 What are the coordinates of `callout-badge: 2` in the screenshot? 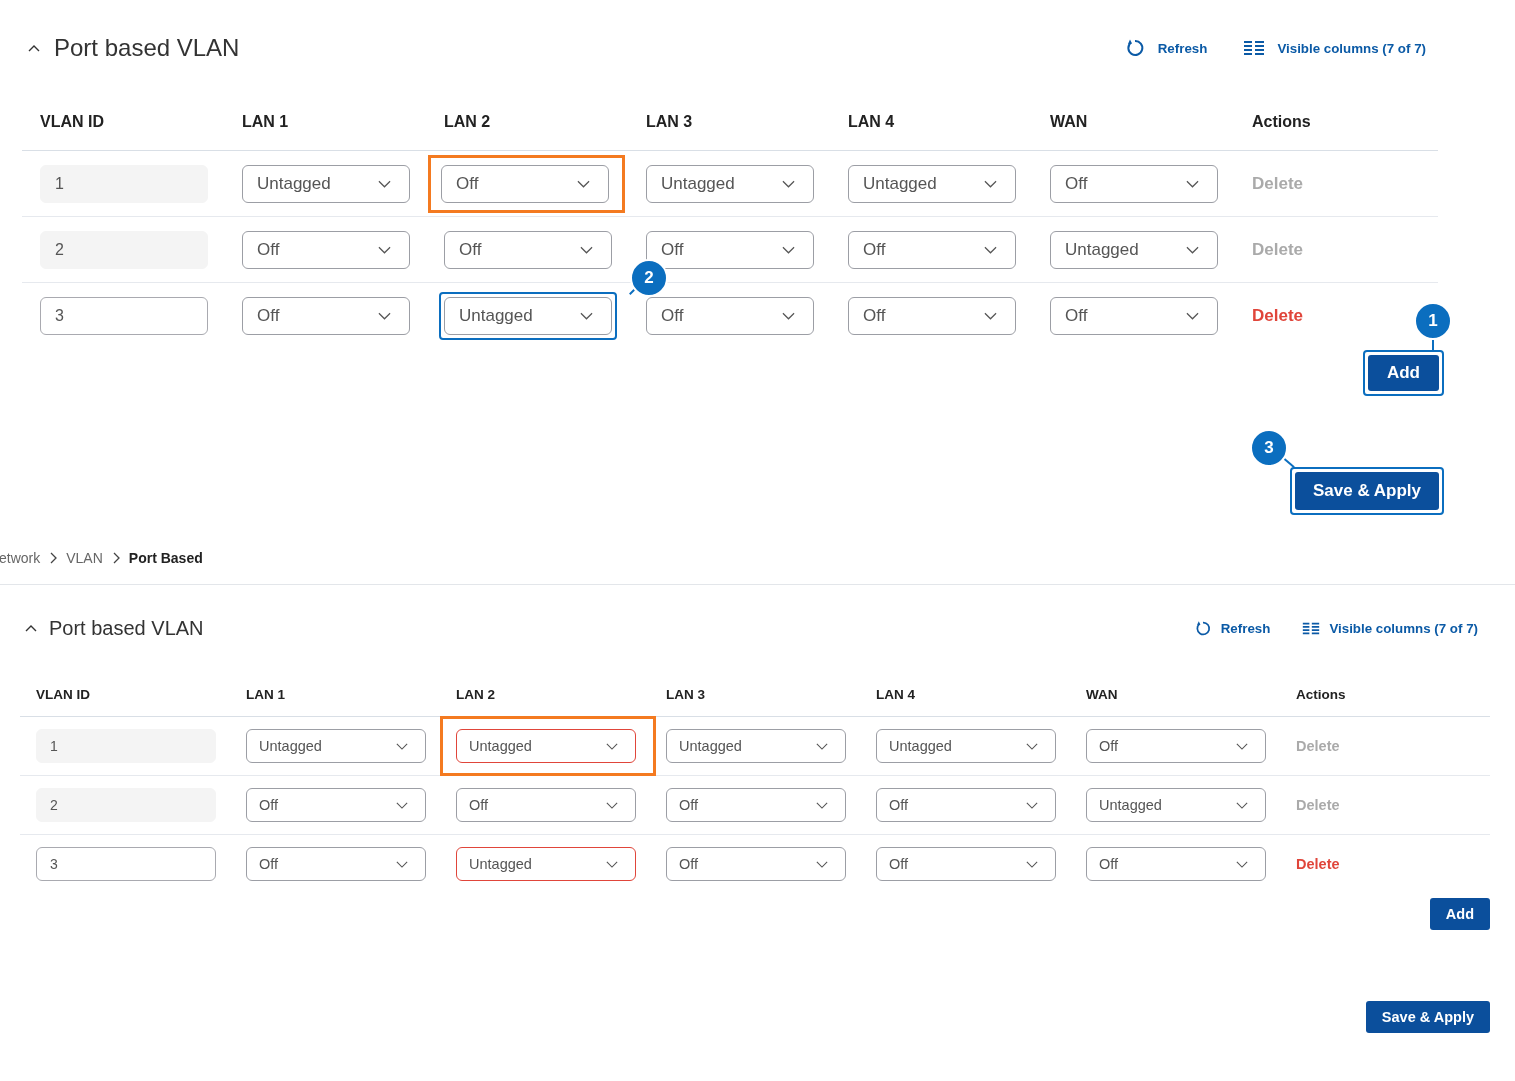 It's located at (649, 277).